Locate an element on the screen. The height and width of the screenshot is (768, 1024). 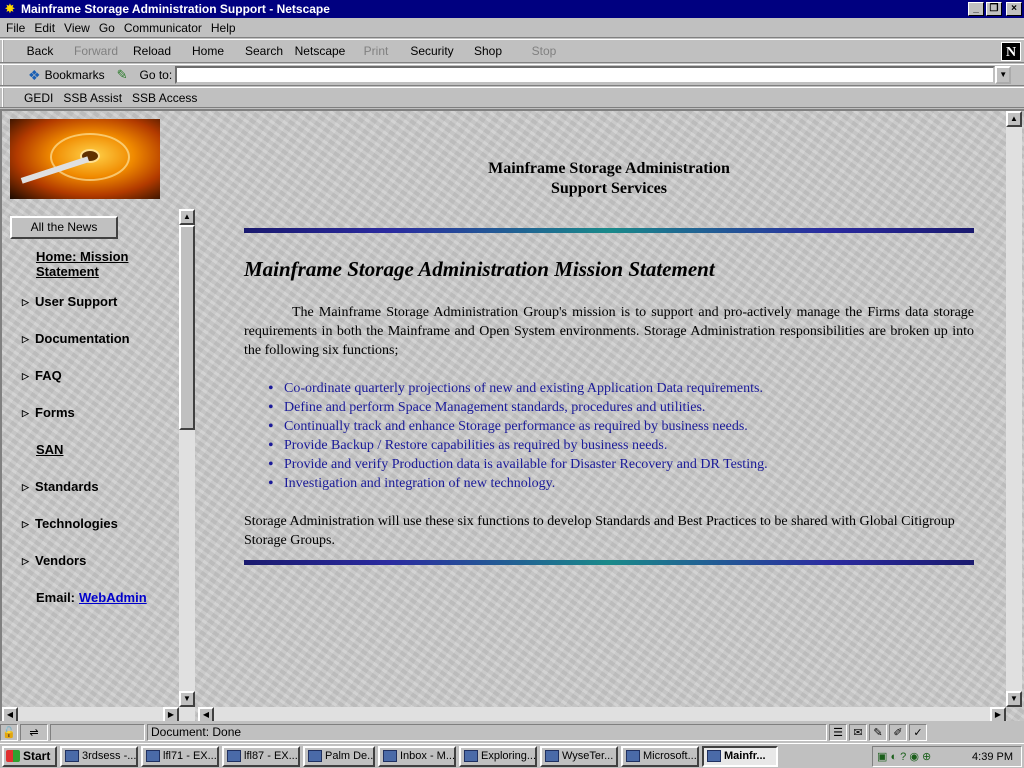
sidebar-item-technologies: ▷ Technologies is located at coordinates (70, 524).